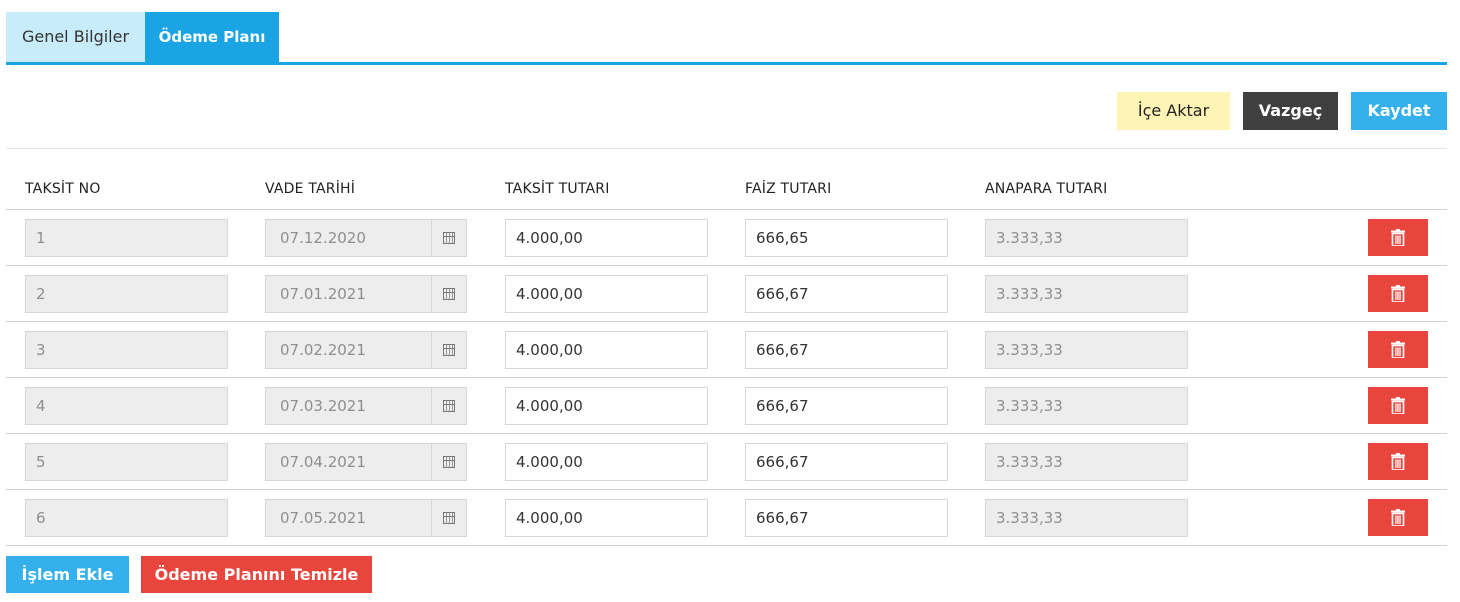 The height and width of the screenshot is (602, 1460). Describe the element at coordinates (126, 294) in the screenshot. I see `taksit-no-field: 2` at that location.